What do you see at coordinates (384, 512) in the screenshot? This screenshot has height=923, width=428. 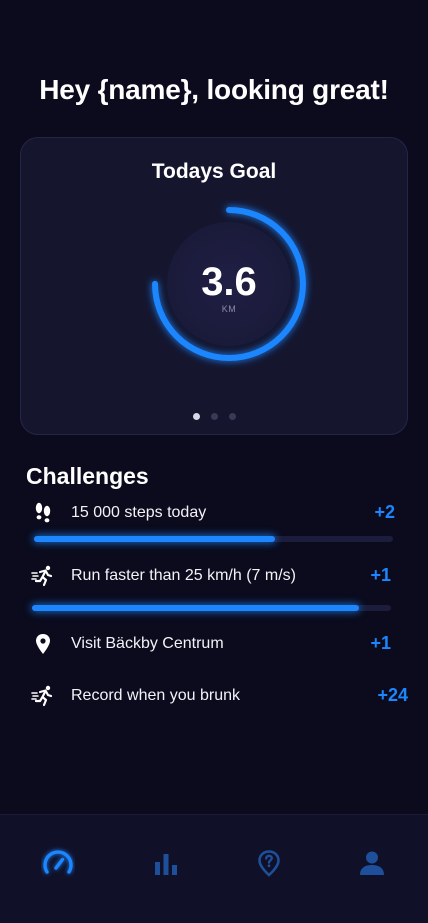 I see `challenge-reward: +2` at bounding box center [384, 512].